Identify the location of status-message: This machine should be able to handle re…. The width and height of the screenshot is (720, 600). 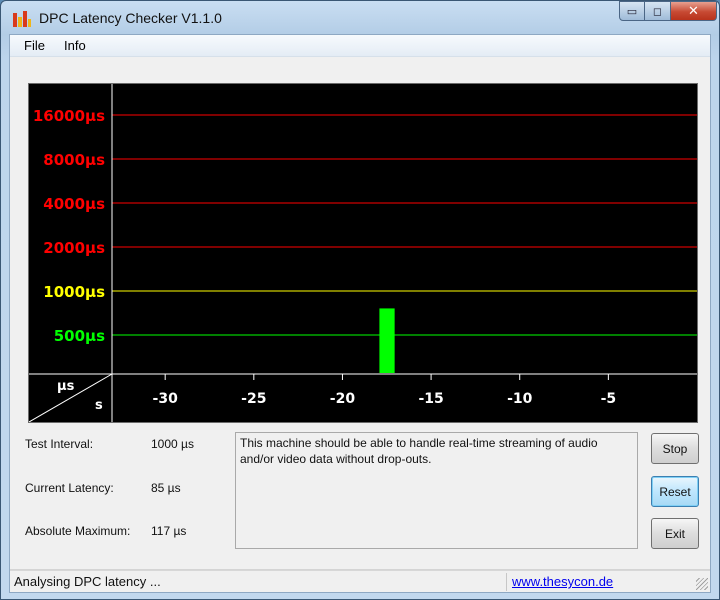
(436, 490).